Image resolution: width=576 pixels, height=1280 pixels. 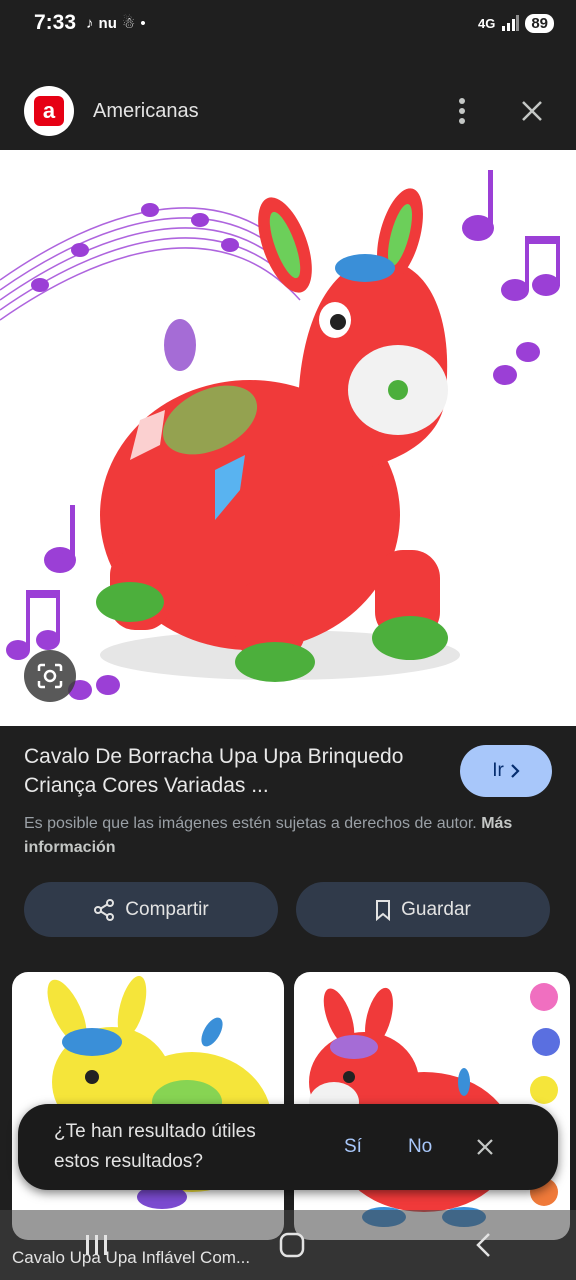 I want to click on battery-indicator: 89, so click(x=539, y=23).